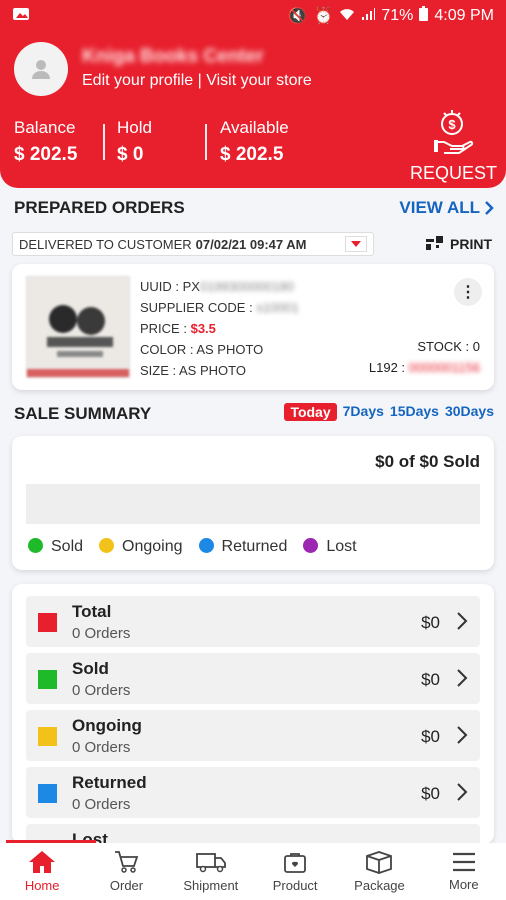 The height and width of the screenshot is (900, 506). I want to click on tab-7days: 7Days, so click(363, 412).